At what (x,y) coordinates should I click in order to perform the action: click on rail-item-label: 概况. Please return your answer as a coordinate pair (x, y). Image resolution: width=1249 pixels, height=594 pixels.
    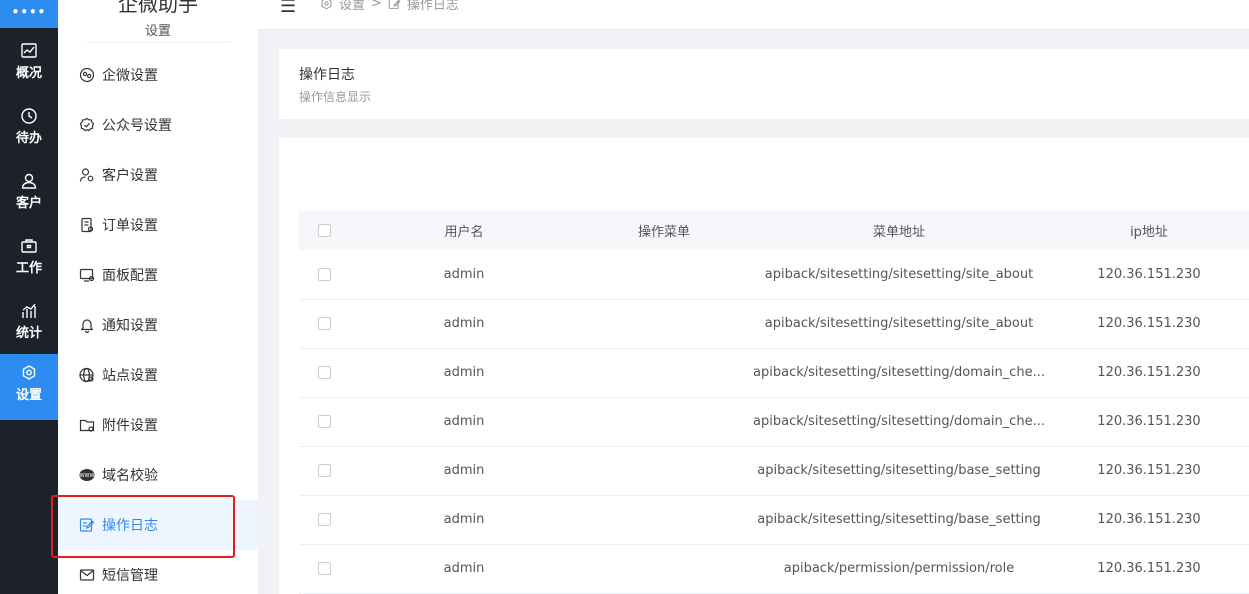
    Looking at the image, I should click on (28, 73).